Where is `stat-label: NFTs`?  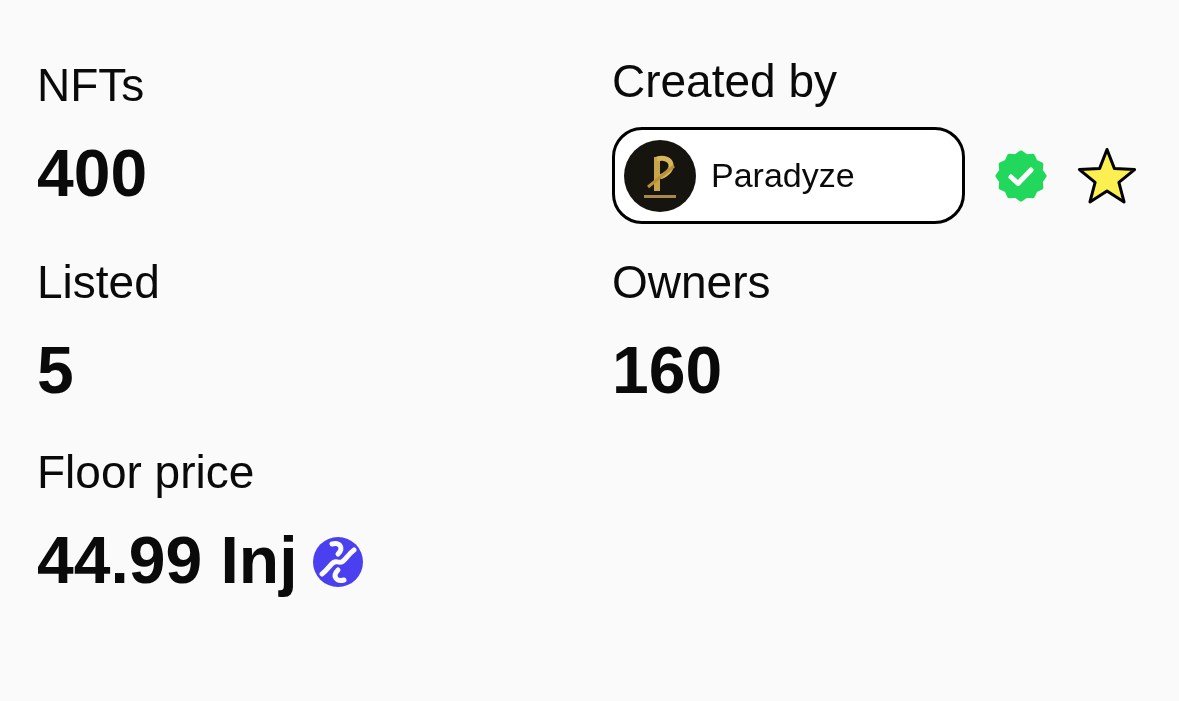 stat-label: NFTs is located at coordinates (91, 85).